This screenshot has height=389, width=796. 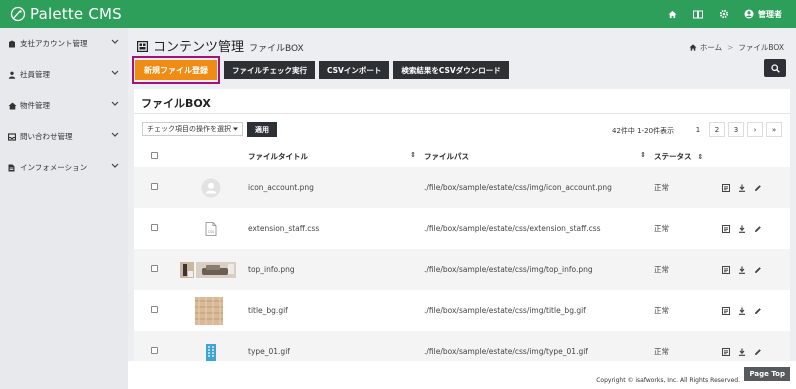 I want to click on table-header-row: ファイルタイトル ⇕ ファイルパス ⇕ ステータス ⇕, so click(x=462, y=156).